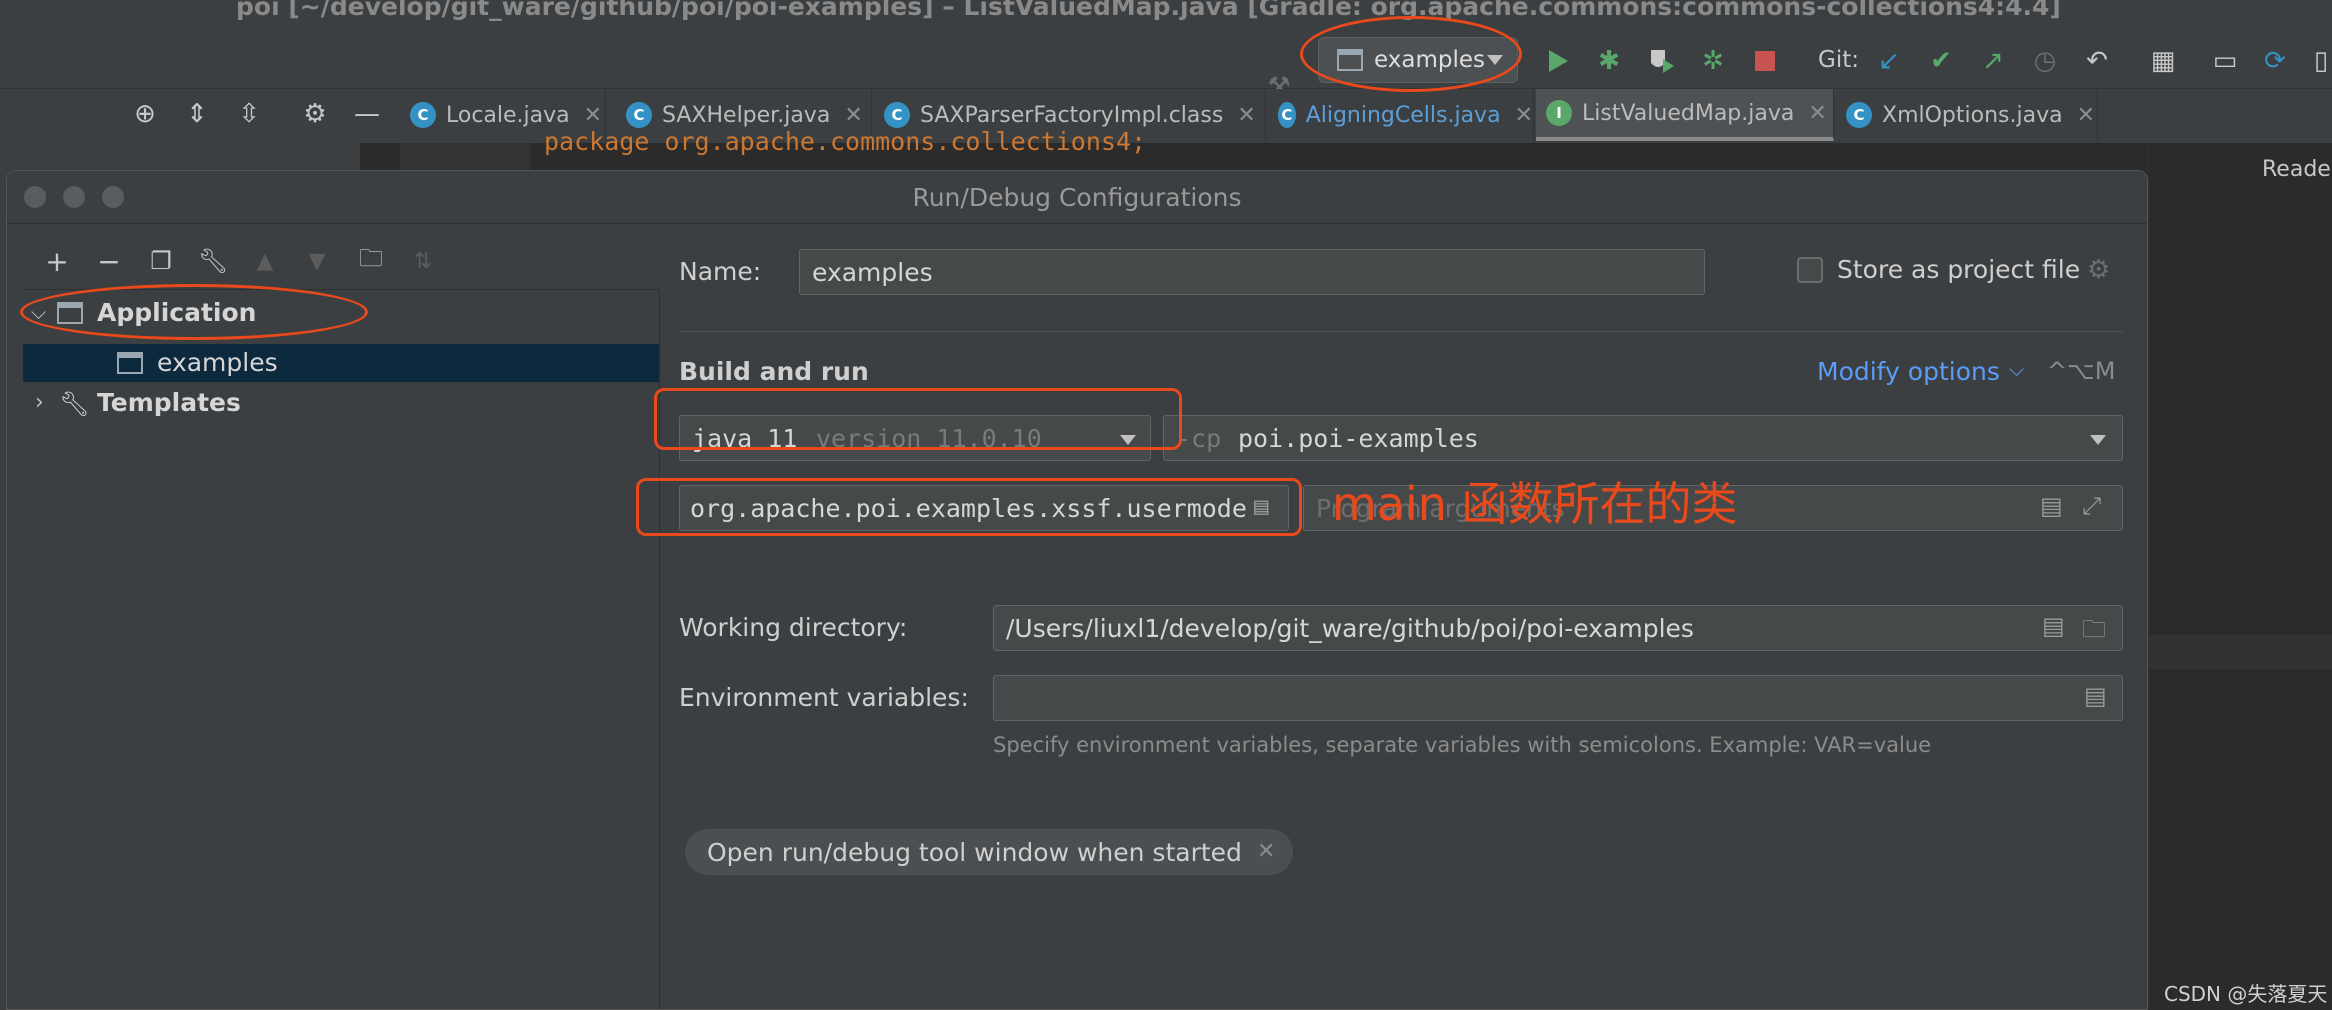  Describe the element at coordinates (1558, 61) in the screenshot. I see `run-icon` at that location.